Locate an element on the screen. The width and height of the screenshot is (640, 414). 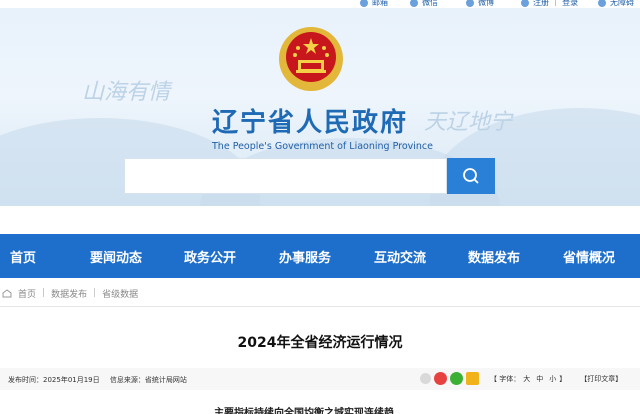
wechat-icon is located at coordinates (414, 3).